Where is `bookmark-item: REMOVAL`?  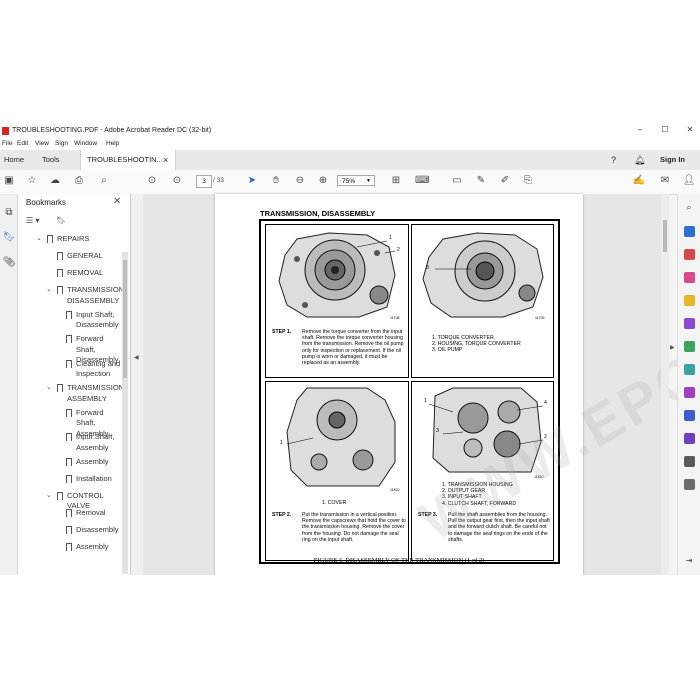 bookmark-item: REMOVAL is located at coordinates (89, 273).